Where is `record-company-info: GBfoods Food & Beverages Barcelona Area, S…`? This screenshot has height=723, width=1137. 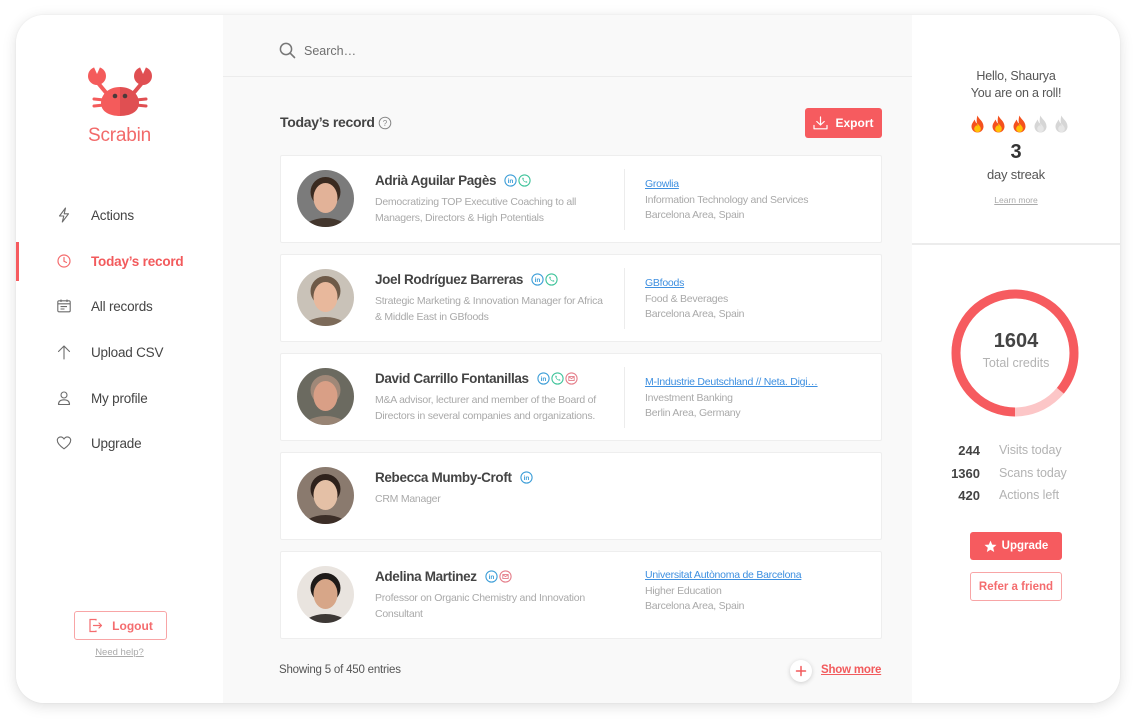 record-company-info: GBfoods Food & Beverages Barcelona Area, S… is located at coordinates (745, 299).